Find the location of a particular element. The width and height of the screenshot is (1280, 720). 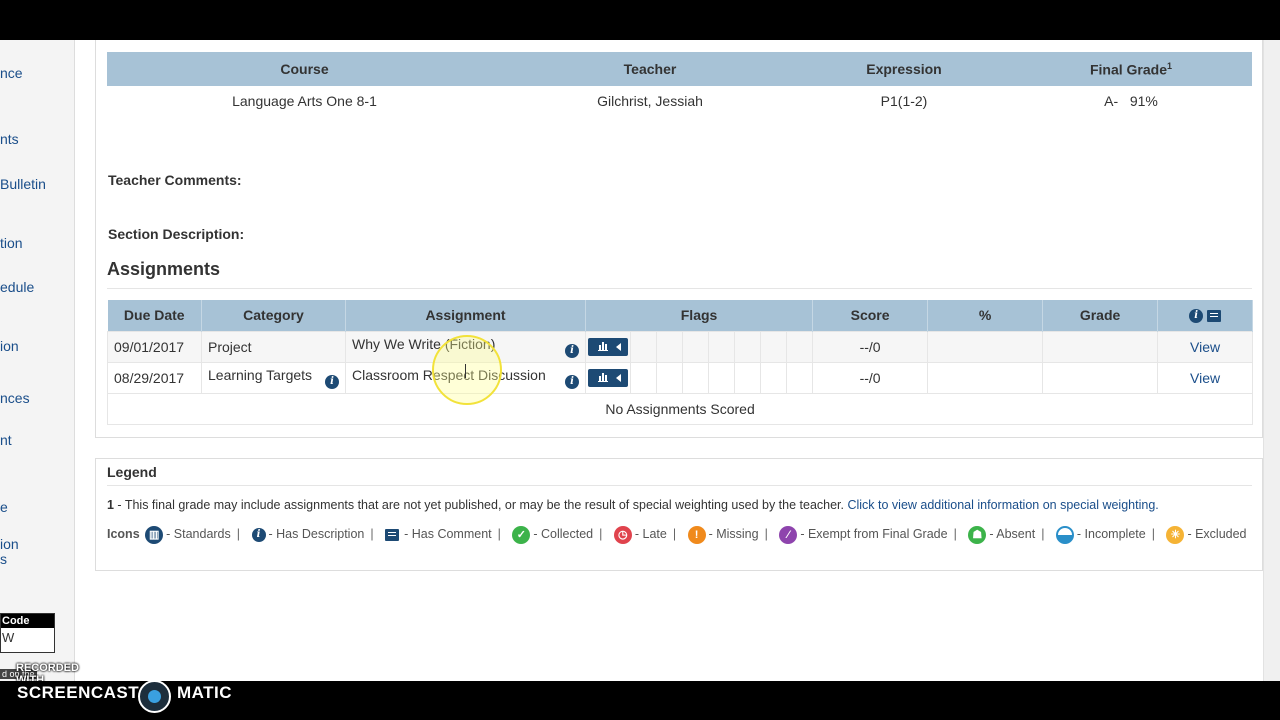

final-grade-header-label: Final Grade is located at coordinates (1128, 69).